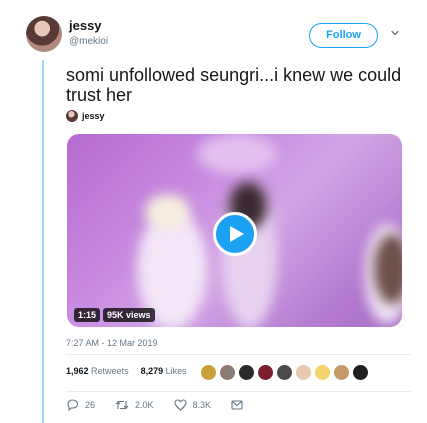 The width and height of the screenshot is (427, 423). Describe the element at coordinates (73, 405) in the screenshot. I see `reply-icon` at that location.